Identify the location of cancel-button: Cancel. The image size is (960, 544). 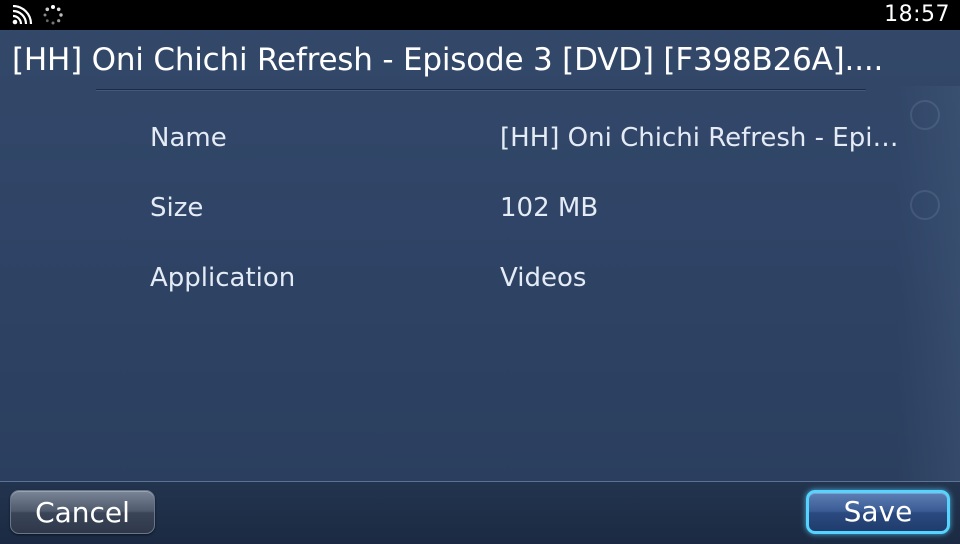
(82, 512).